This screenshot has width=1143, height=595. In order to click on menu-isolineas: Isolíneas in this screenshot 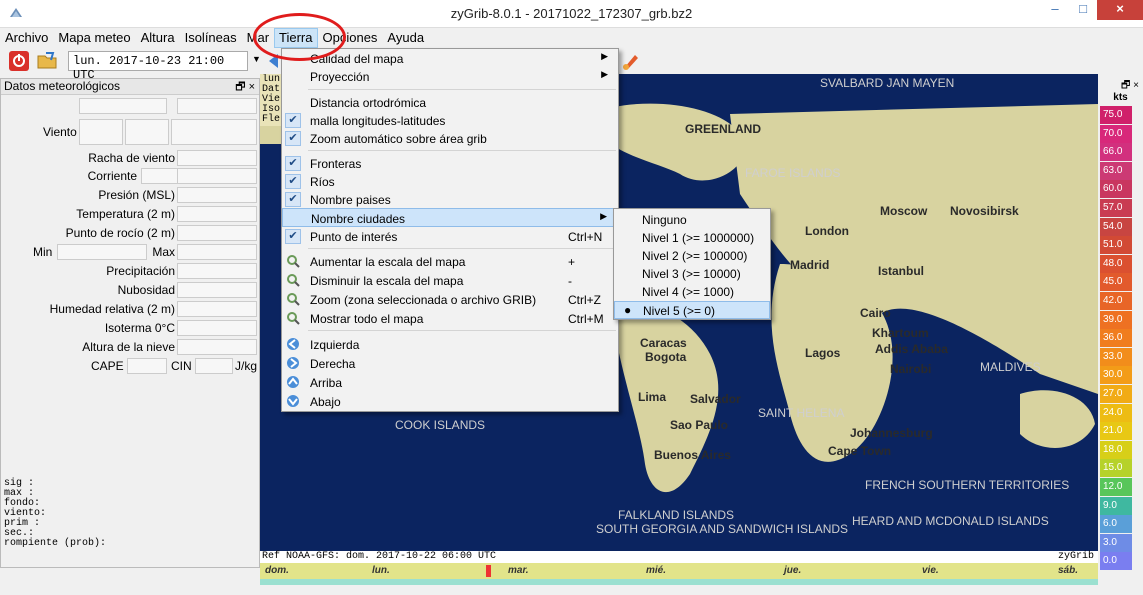, I will do `click(211, 38)`.